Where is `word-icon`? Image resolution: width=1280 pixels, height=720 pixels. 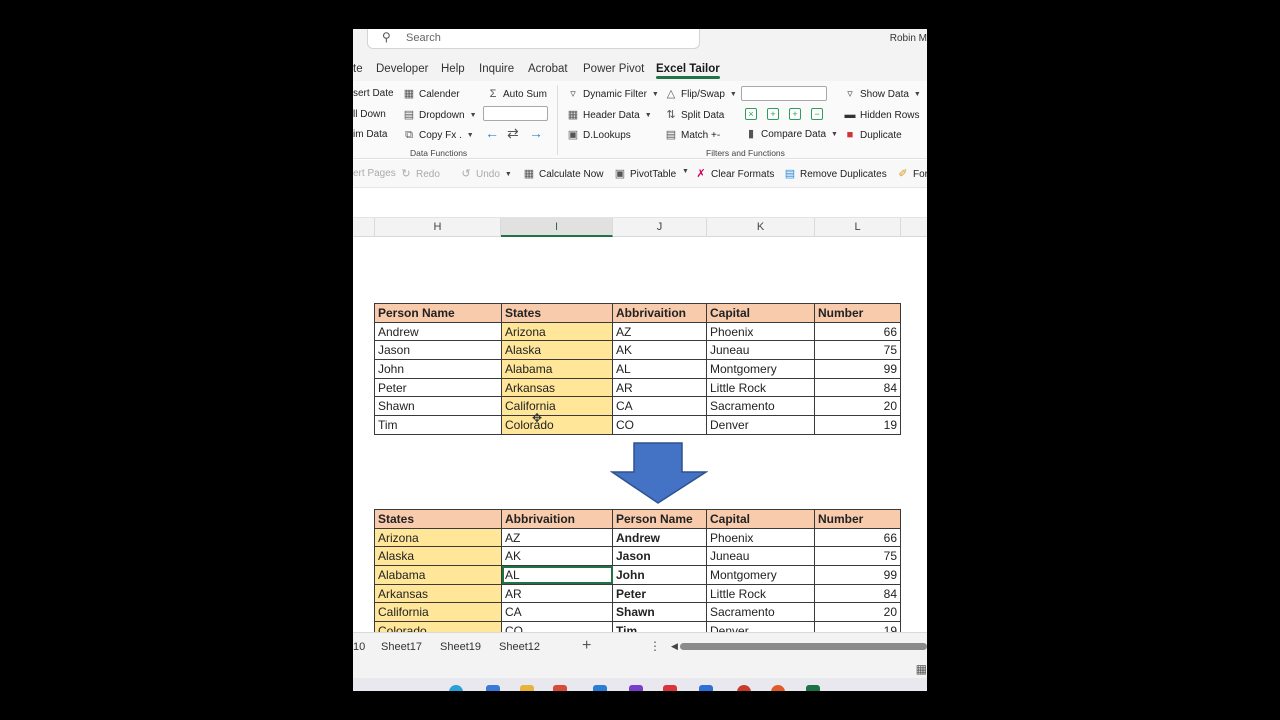 word-icon is located at coordinates (706, 688).